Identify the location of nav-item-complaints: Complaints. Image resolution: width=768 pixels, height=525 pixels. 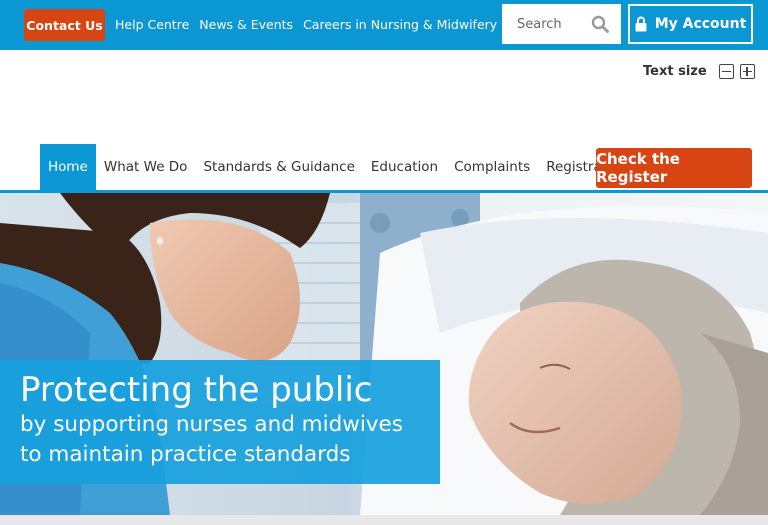
(492, 167).